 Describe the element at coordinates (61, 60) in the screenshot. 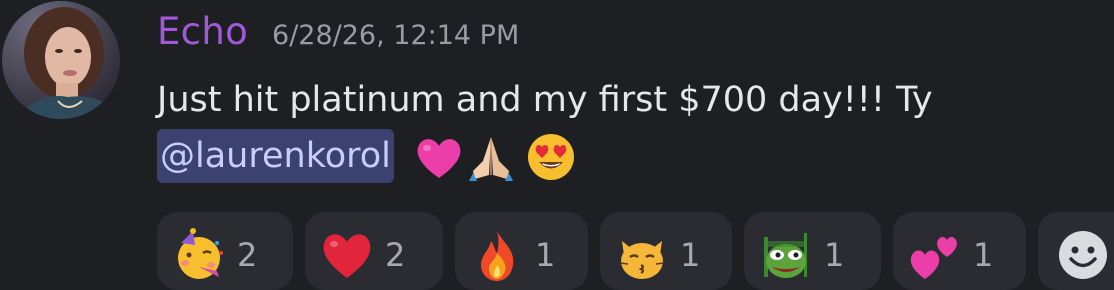

I see `user-avatar` at that location.